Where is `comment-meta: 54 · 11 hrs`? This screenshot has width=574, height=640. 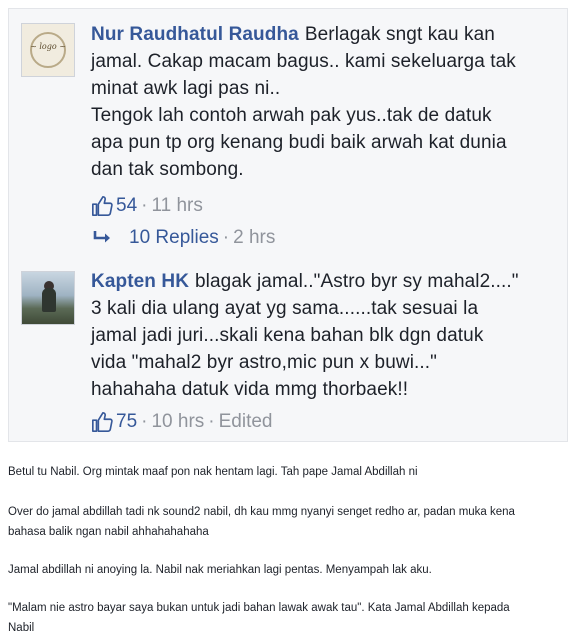
comment-meta: 54 · 11 hrs is located at coordinates (147, 206).